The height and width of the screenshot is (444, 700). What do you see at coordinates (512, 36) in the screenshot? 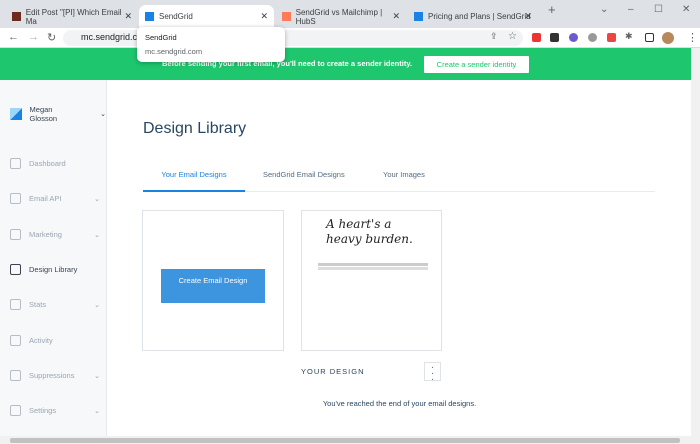
I see `bookmark-star-icon: ☆` at bounding box center [512, 36].